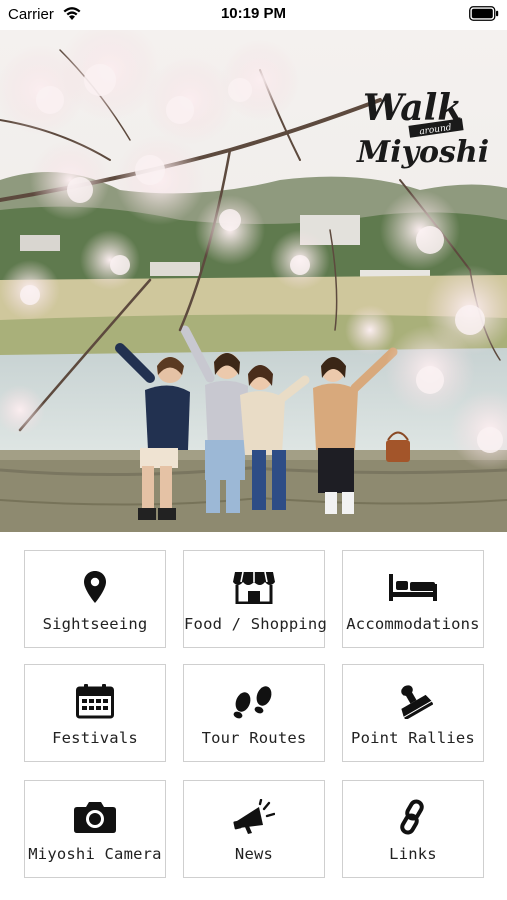  What do you see at coordinates (95, 817) in the screenshot?
I see `camera-icon` at bounding box center [95, 817].